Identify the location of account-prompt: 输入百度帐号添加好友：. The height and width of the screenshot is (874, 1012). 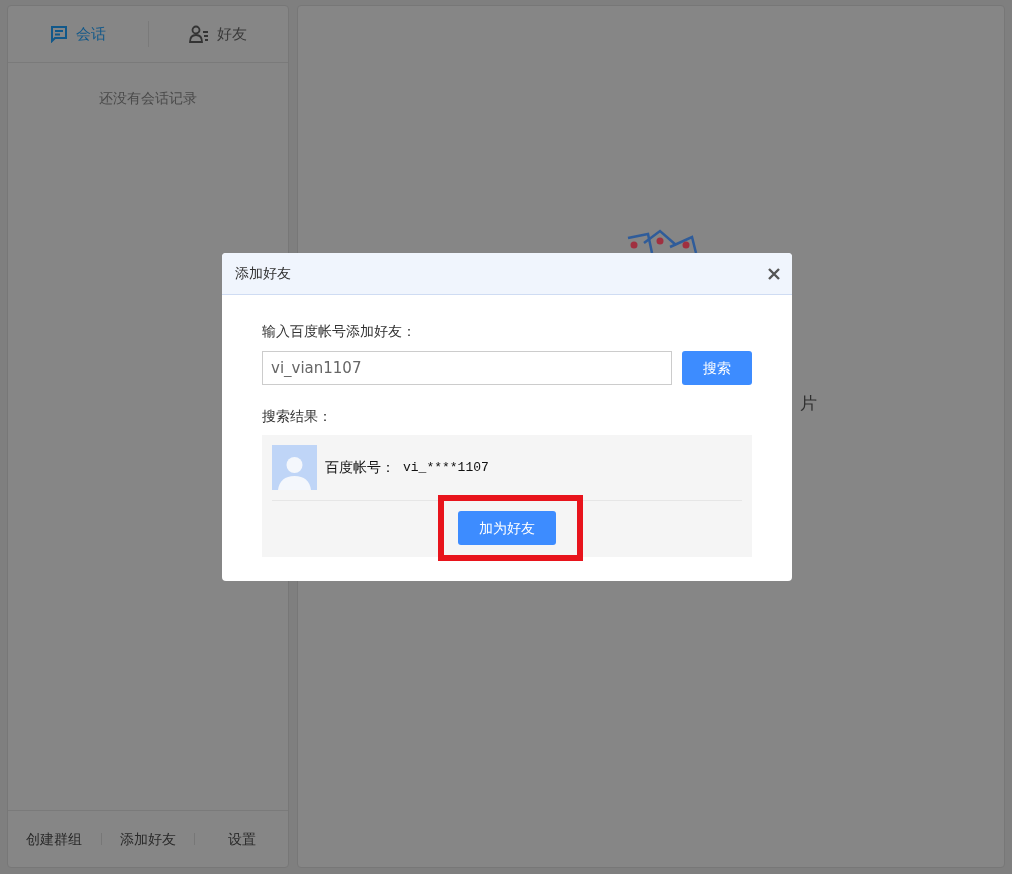
(339, 331).